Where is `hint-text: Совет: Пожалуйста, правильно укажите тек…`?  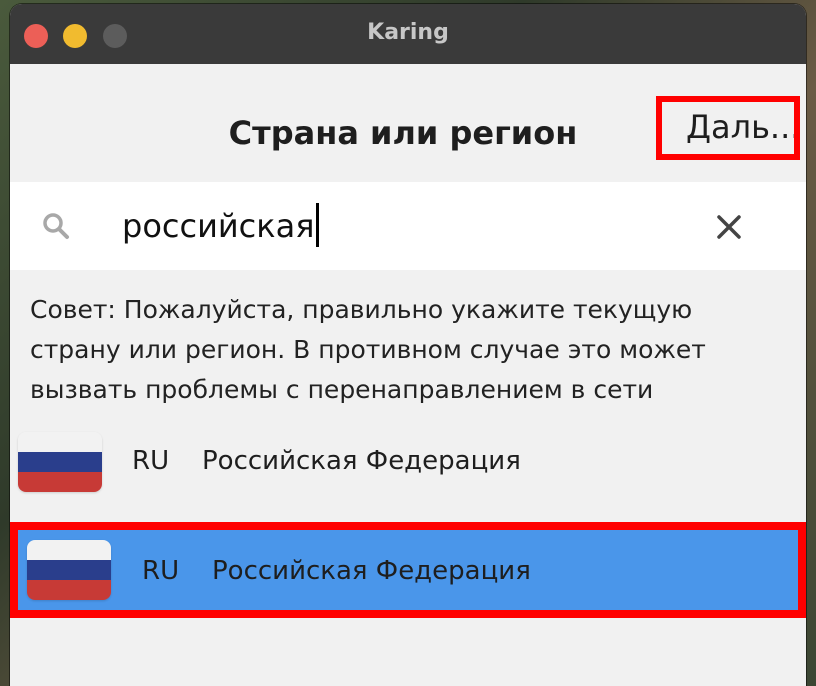
hint-text: Совет: Пожалуйста, правильно укажите тек… is located at coordinates (368, 349).